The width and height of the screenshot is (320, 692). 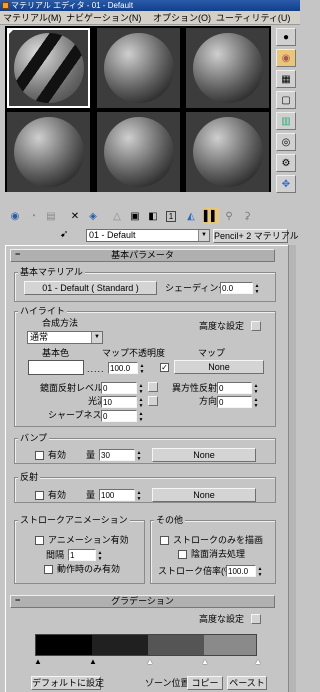 I want to click on specular-spinner: ▲▼, so click(x=122, y=388).